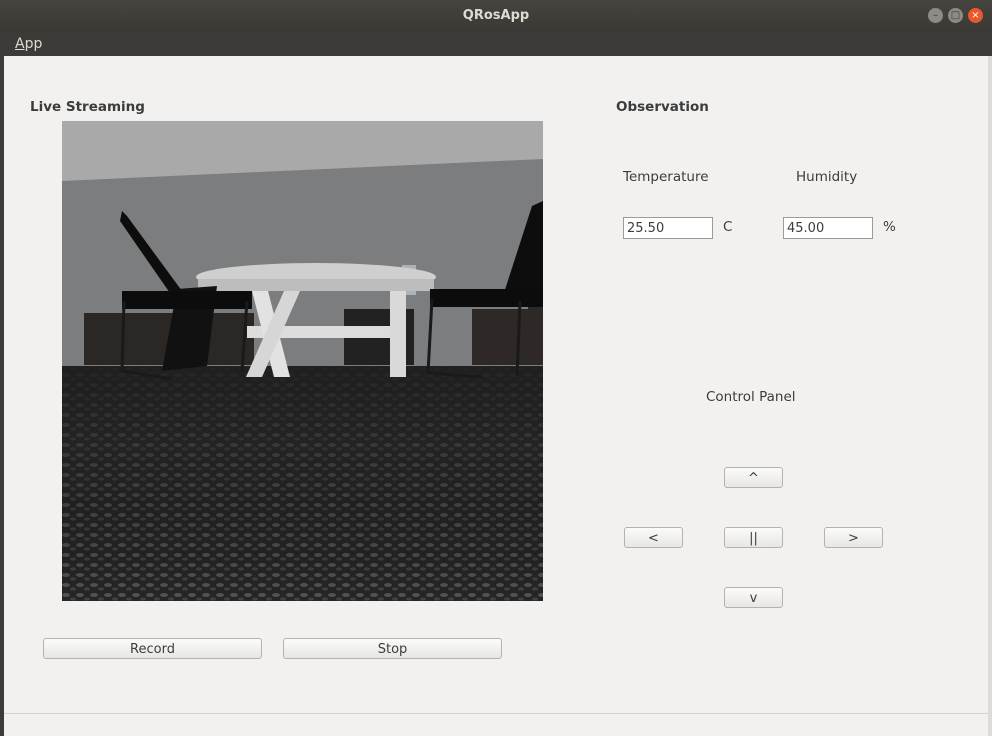 This screenshot has width=992, height=736. I want to click on close-button: ×, so click(975, 15).